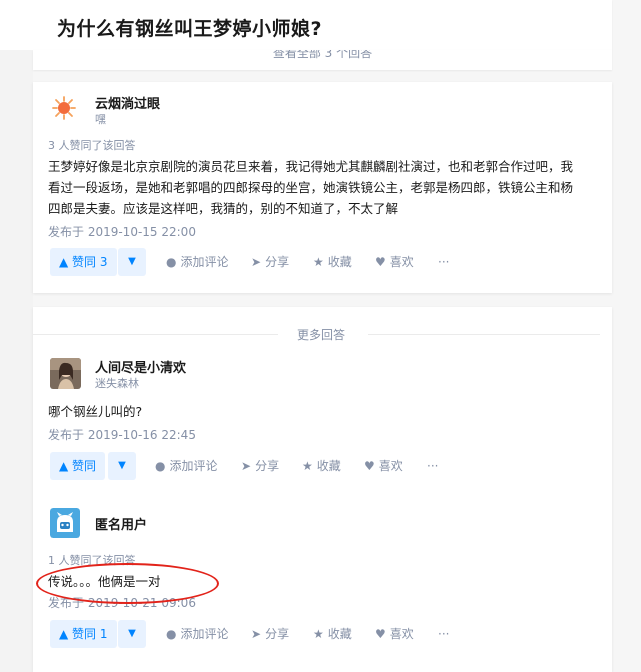 This screenshot has width=641, height=672. I want to click on sun-avatar-icon, so click(64, 108).